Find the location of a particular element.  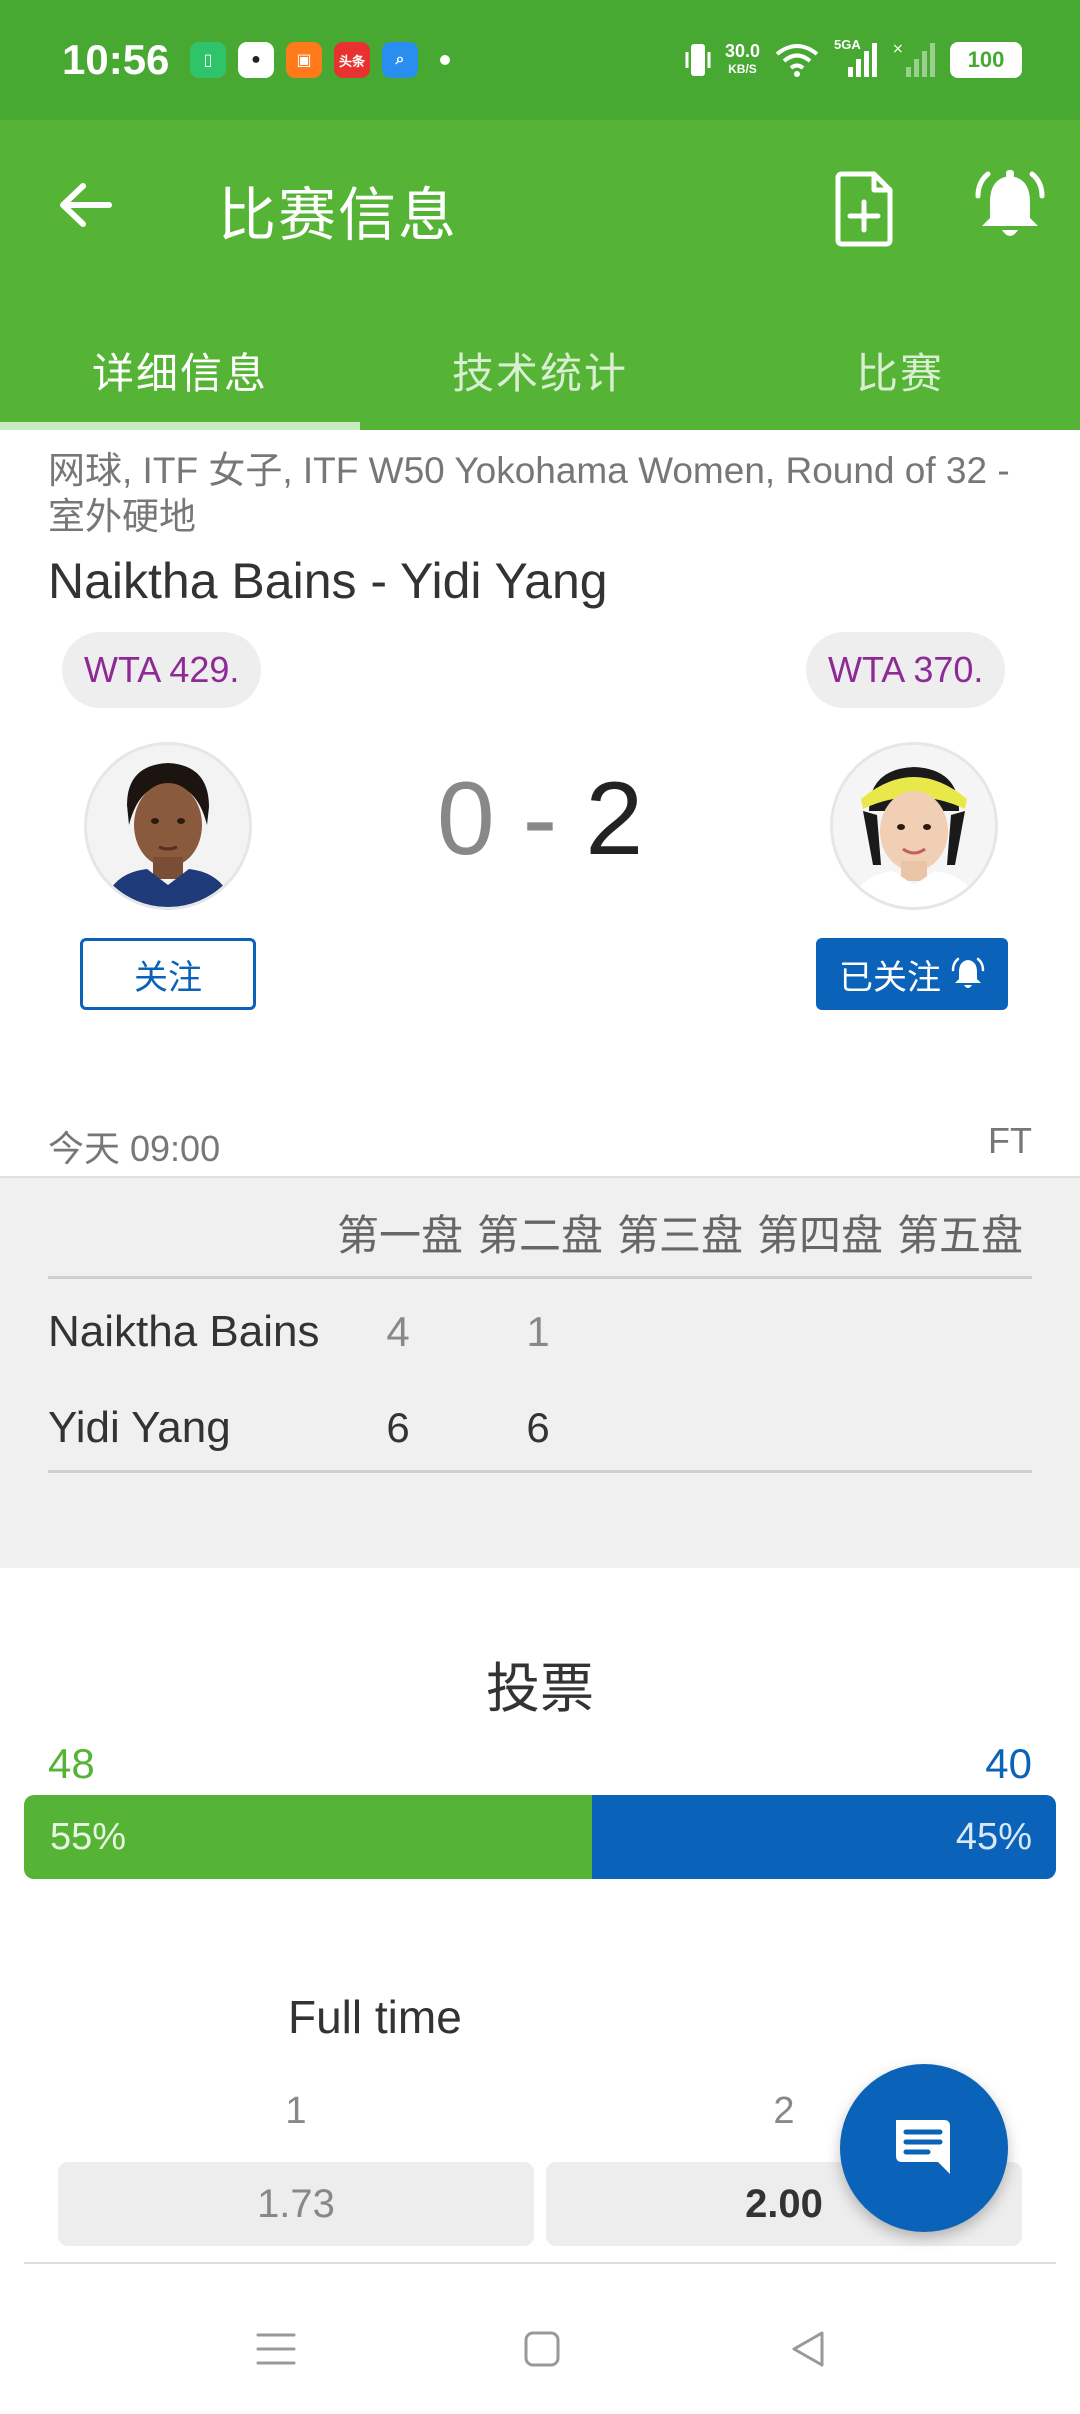

away-vote-count: 40 is located at coordinates (1008, 1763).